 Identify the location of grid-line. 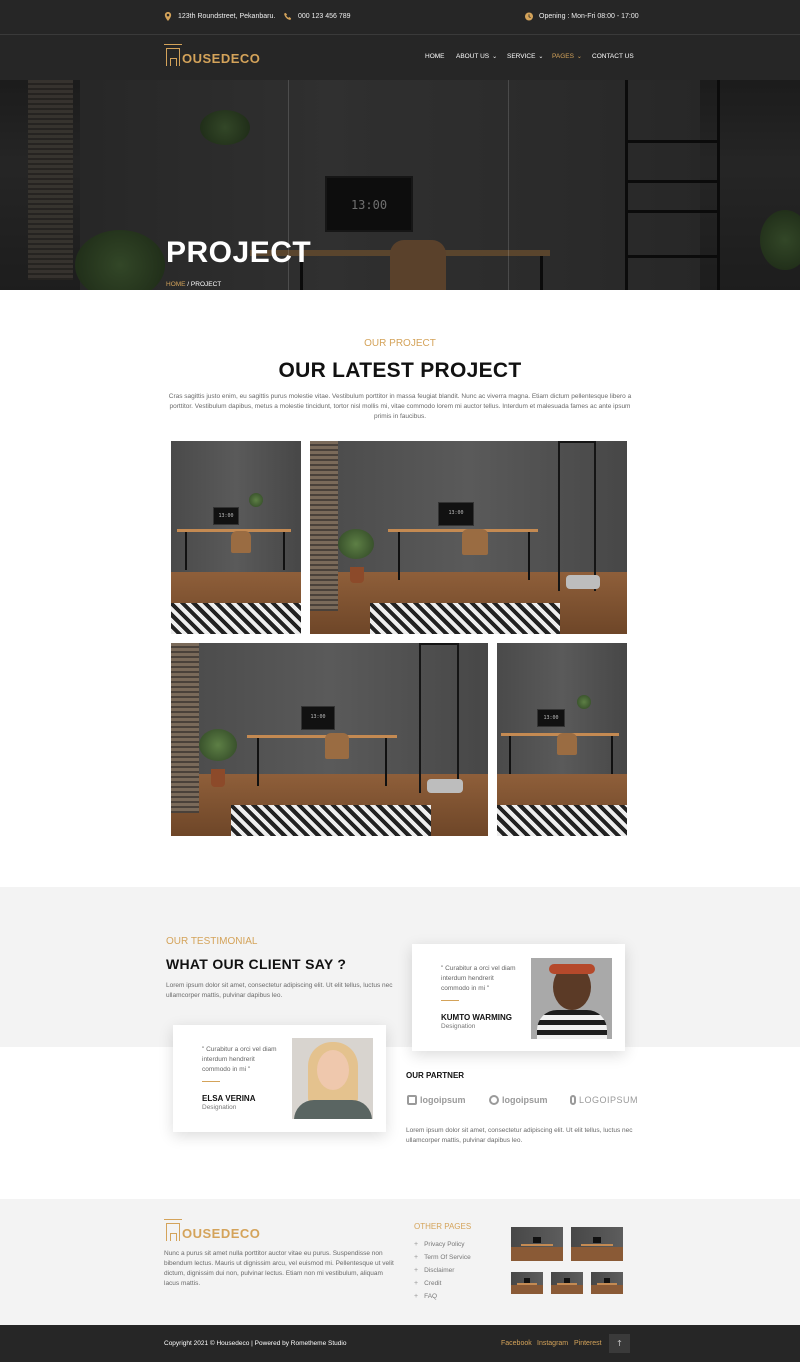
(508, 185).